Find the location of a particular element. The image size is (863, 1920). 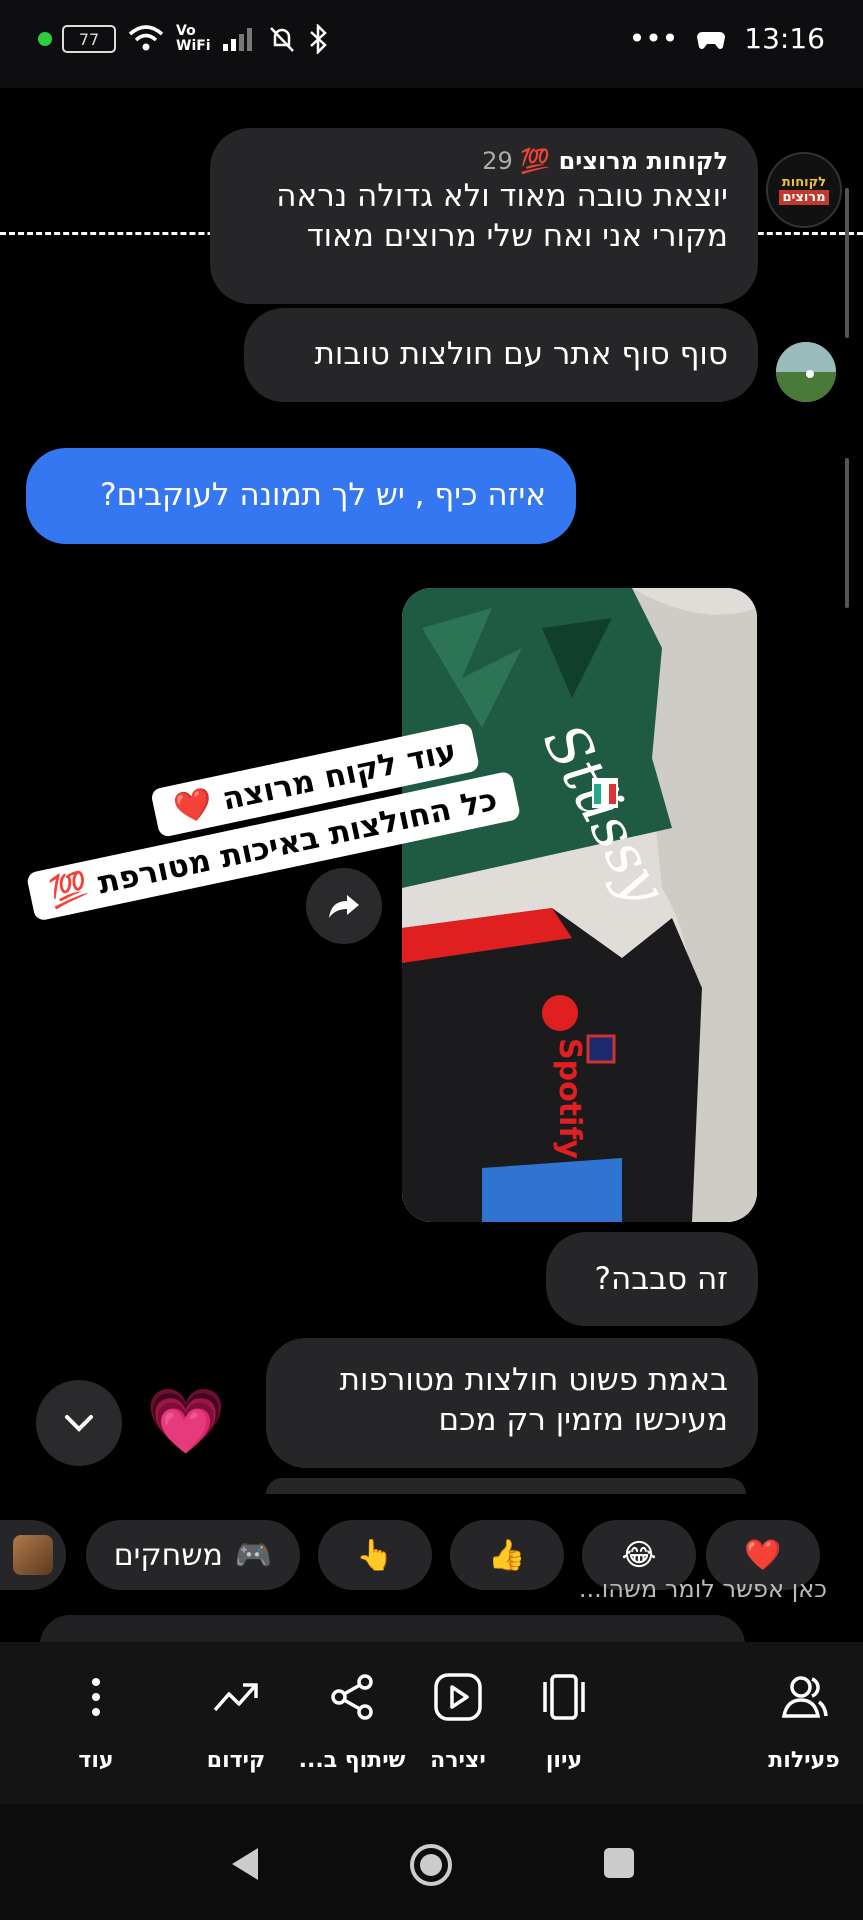

promote-button: קידום is located at coordinates (236, 1722).